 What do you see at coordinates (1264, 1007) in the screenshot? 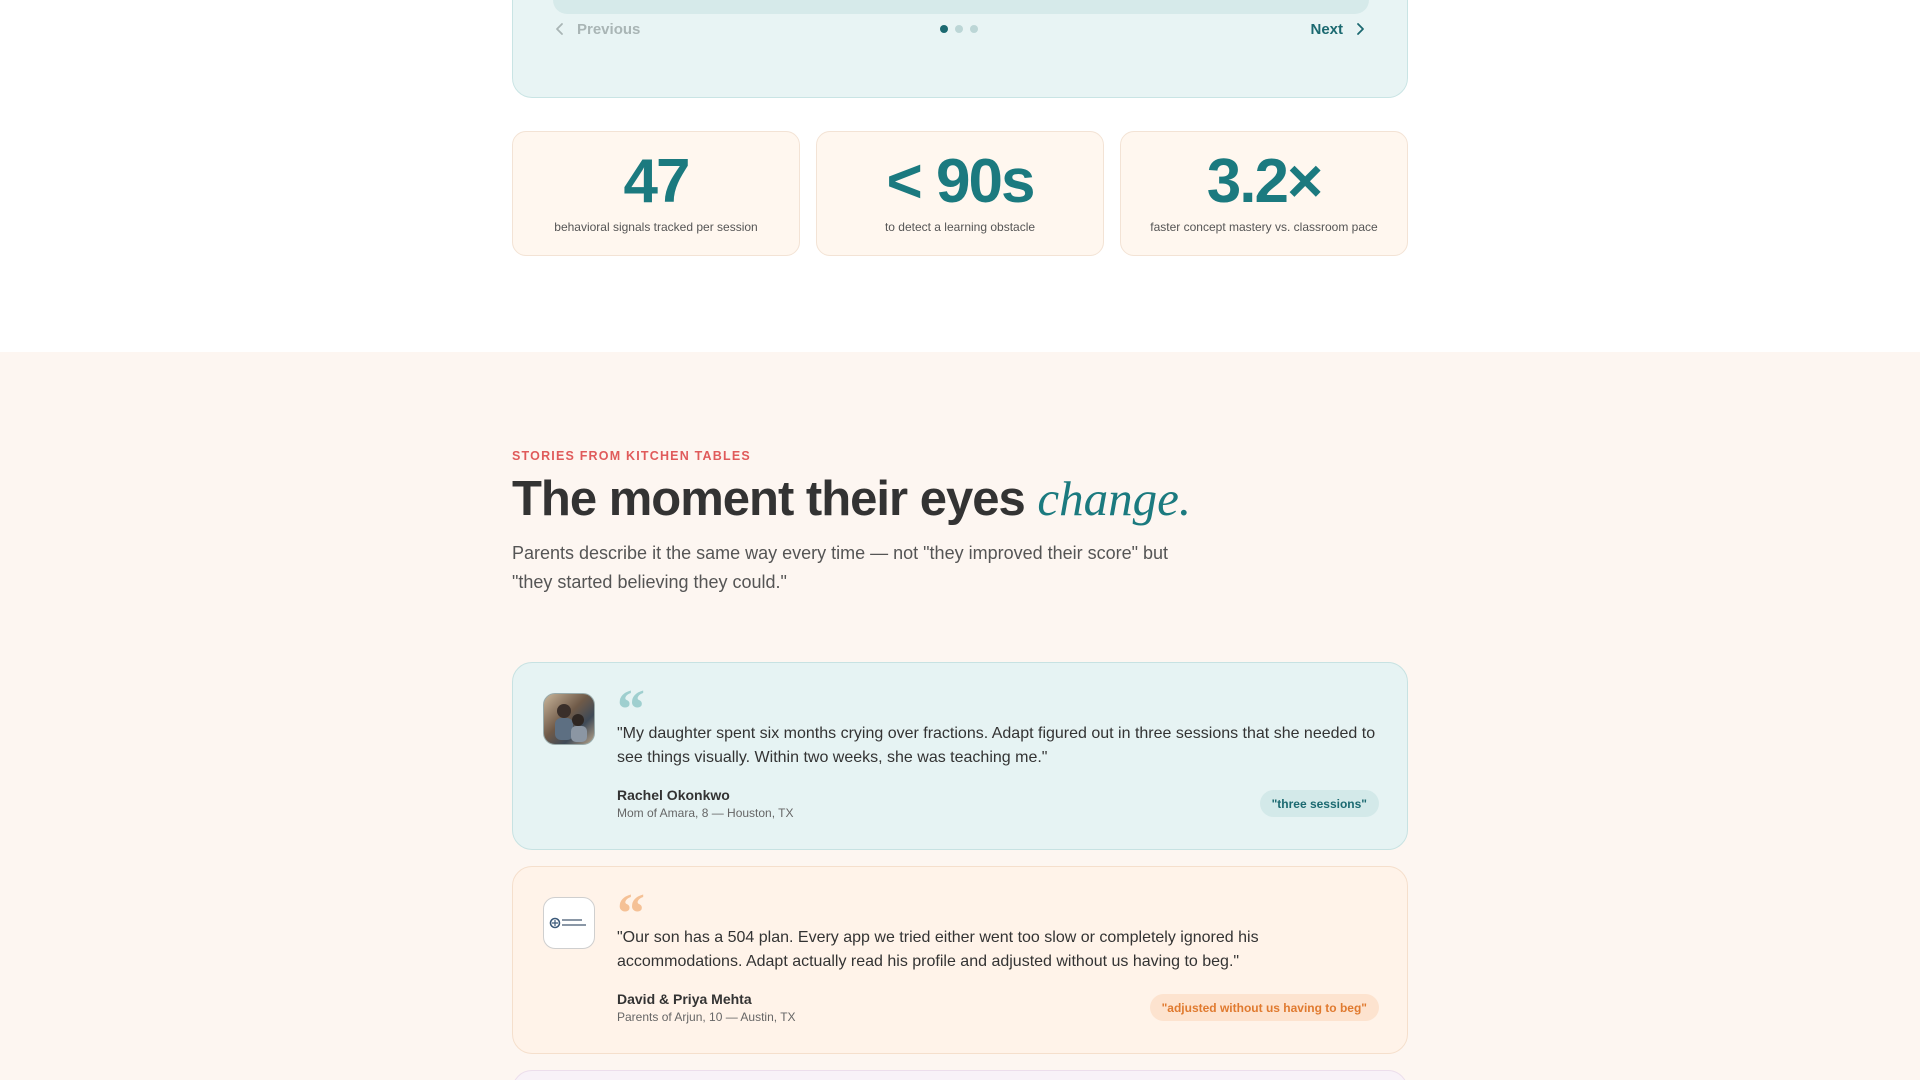
I see `highlight-tag: "adjusted without us having to beg"` at bounding box center [1264, 1007].